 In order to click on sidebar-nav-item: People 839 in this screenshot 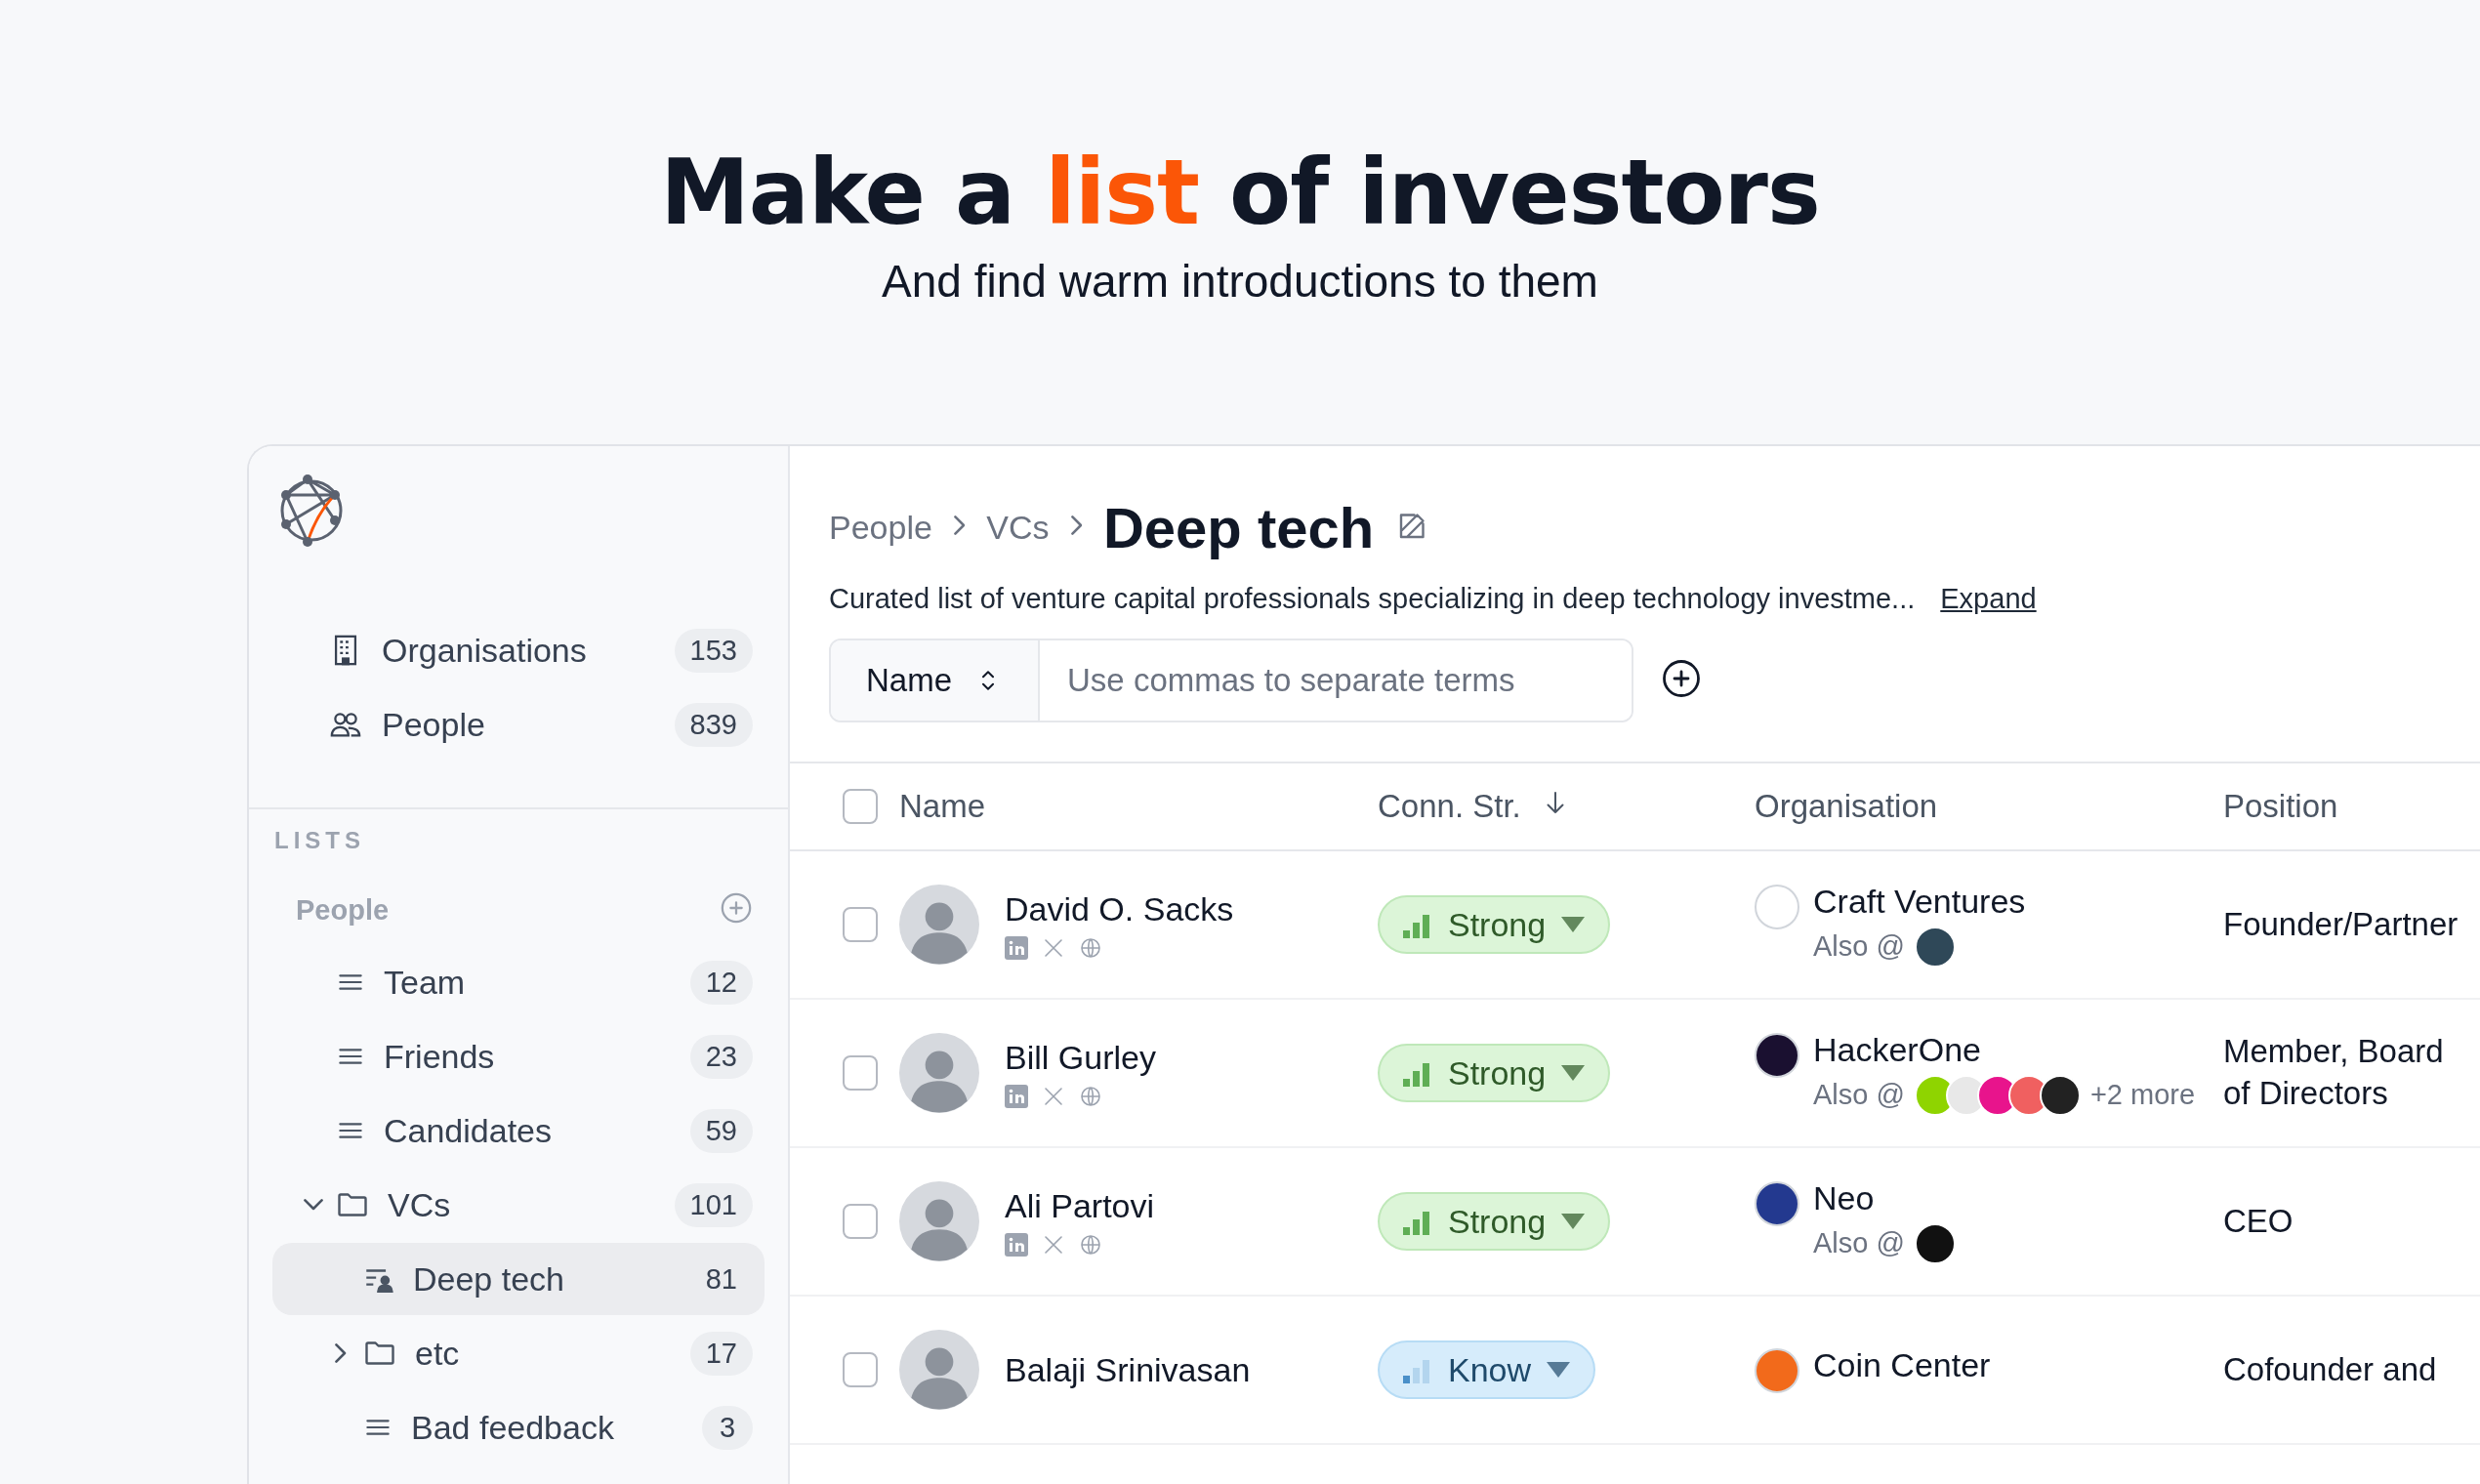, I will do `click(518, 724)`.